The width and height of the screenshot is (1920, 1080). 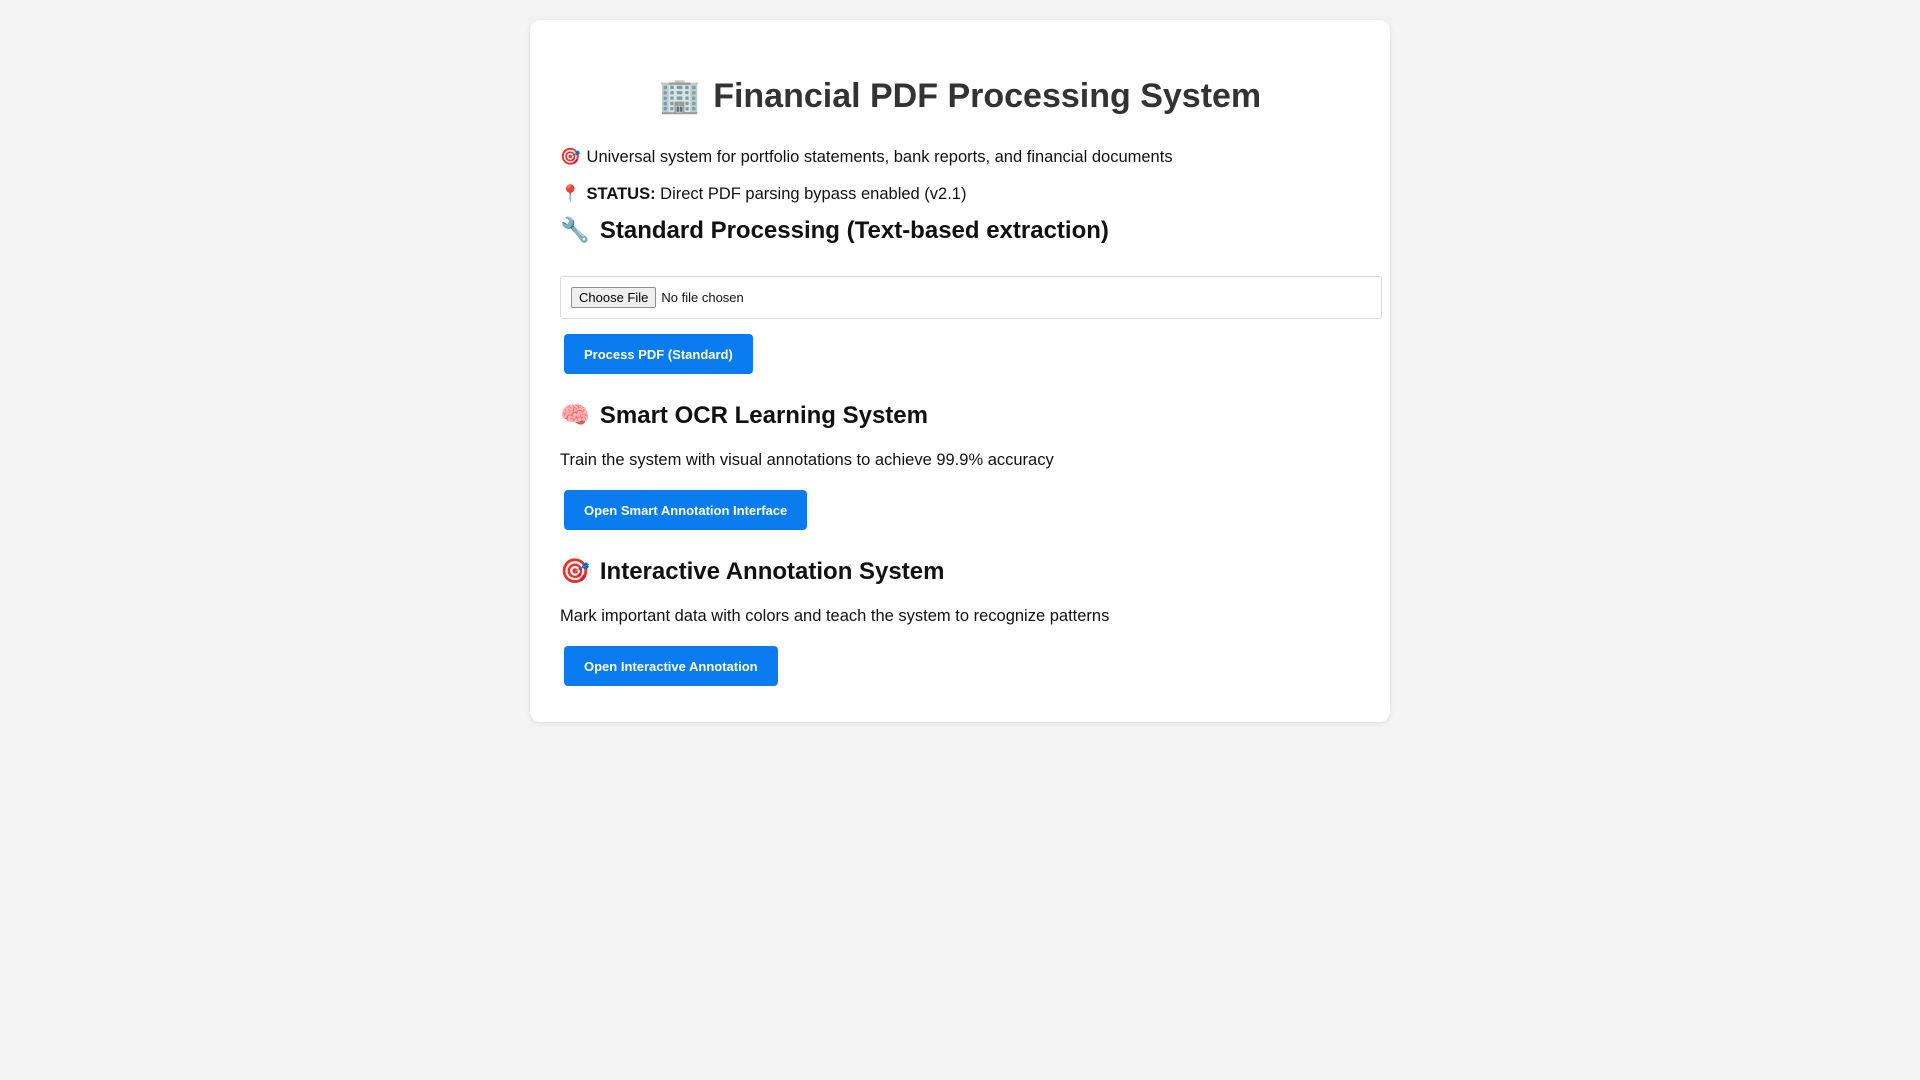 I want to click on page-title: 🏢 Financial PDF Processing System, so click(x=960, y=96).